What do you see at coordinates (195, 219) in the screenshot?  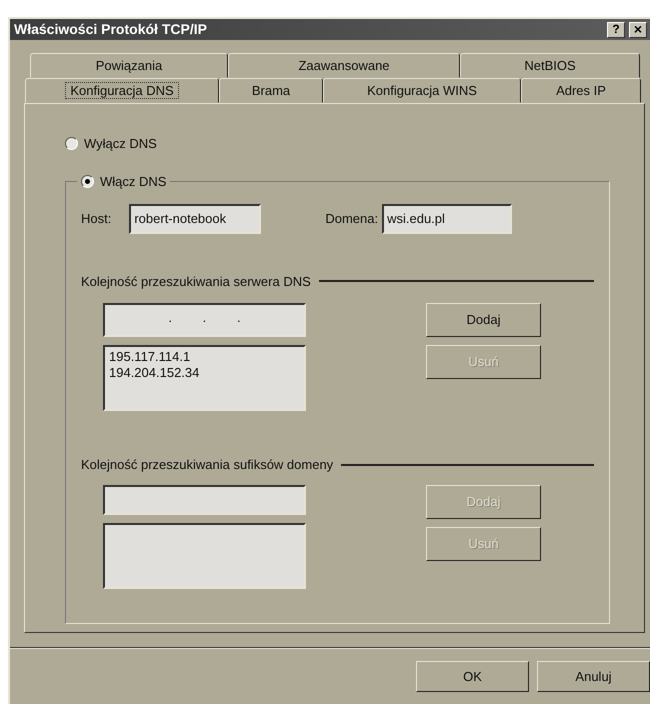 I see `host-field: robert-notebook` at bounding box center [195, 219].